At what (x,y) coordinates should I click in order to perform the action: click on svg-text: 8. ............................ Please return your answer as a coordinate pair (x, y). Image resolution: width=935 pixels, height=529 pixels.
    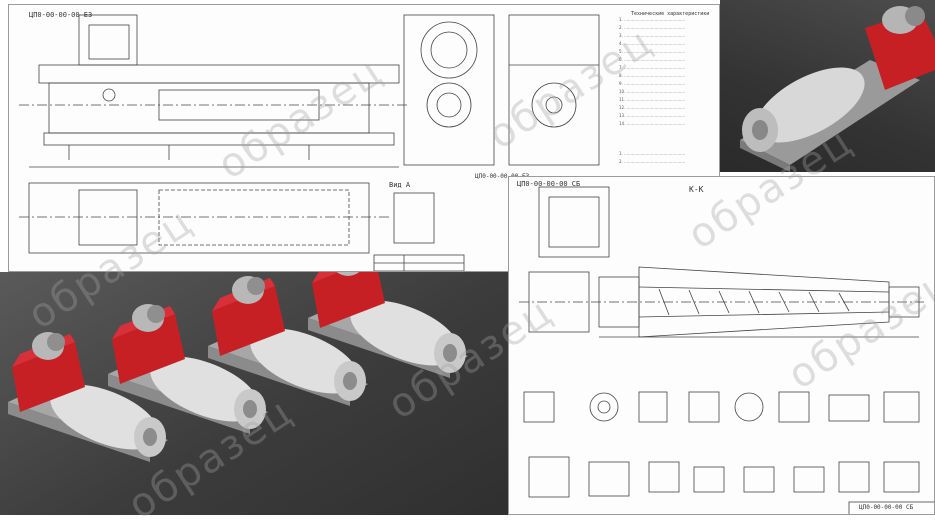
    Looking at the image, I should click on (652, 75).